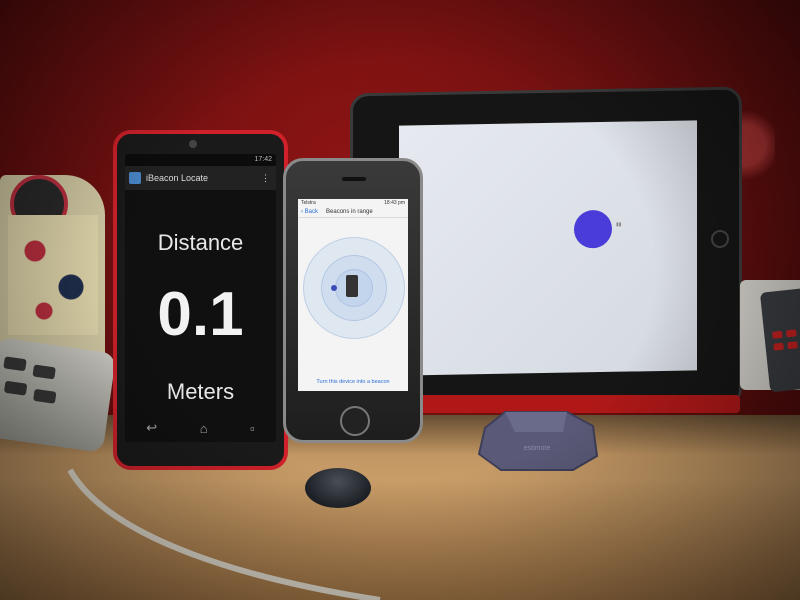 This screenshot has height=600, width=800. Describe the element at coordinates (338, 488) in the screenshot. I see `round-beacon` at that location.